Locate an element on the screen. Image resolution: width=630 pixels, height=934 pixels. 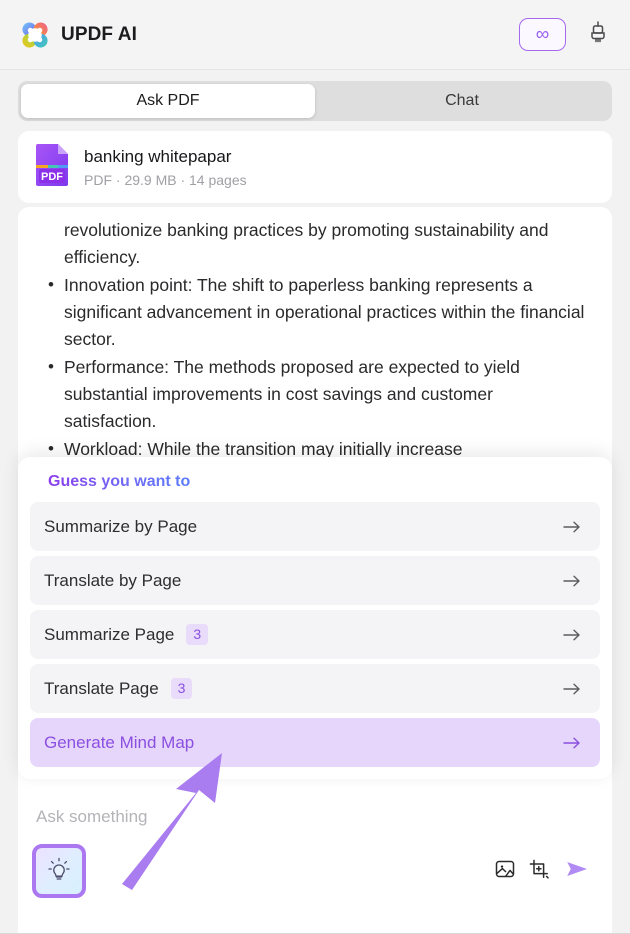
page-title: UPDF AI is located at coordinates (99, 34).